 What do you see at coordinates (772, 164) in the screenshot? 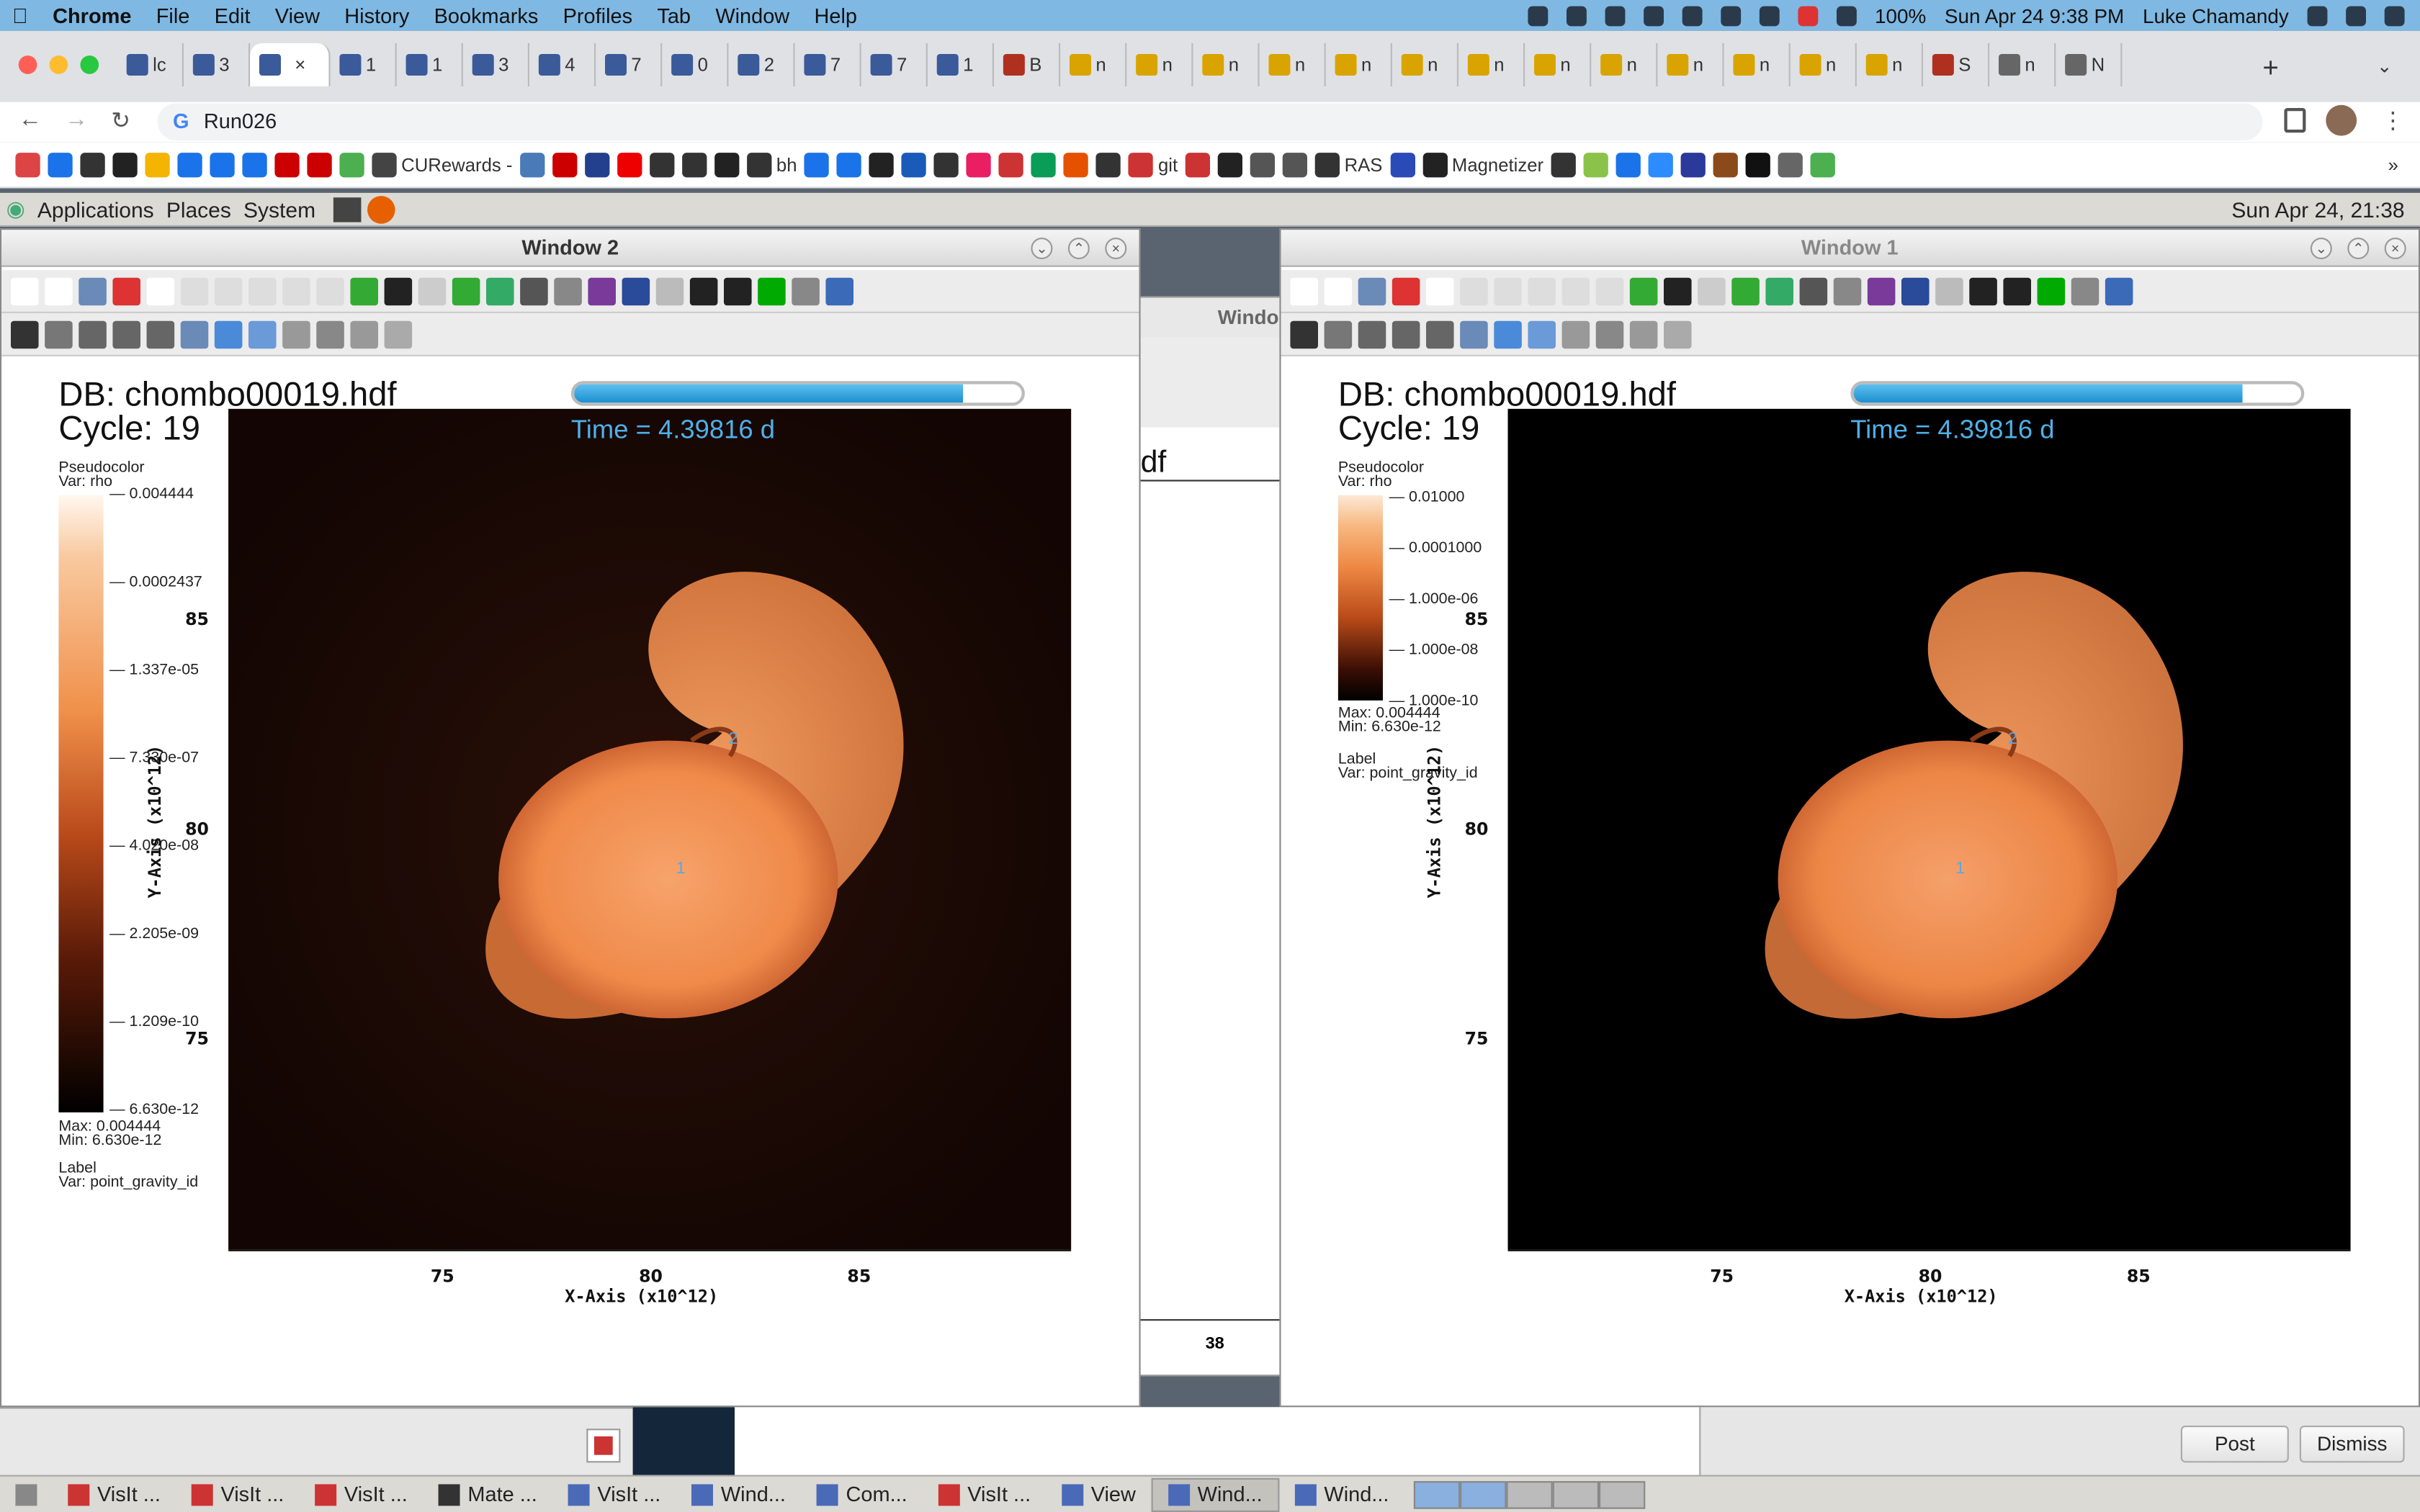
I see `bookmark-item: bh` at bounding box center [772, 164].